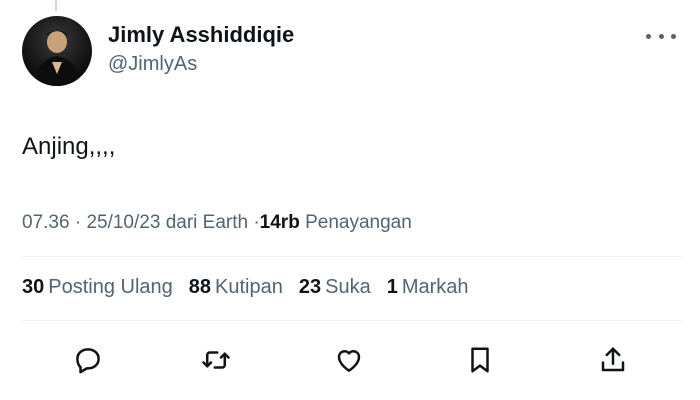  I want to click on bookmark-icon, so click(480, 360).